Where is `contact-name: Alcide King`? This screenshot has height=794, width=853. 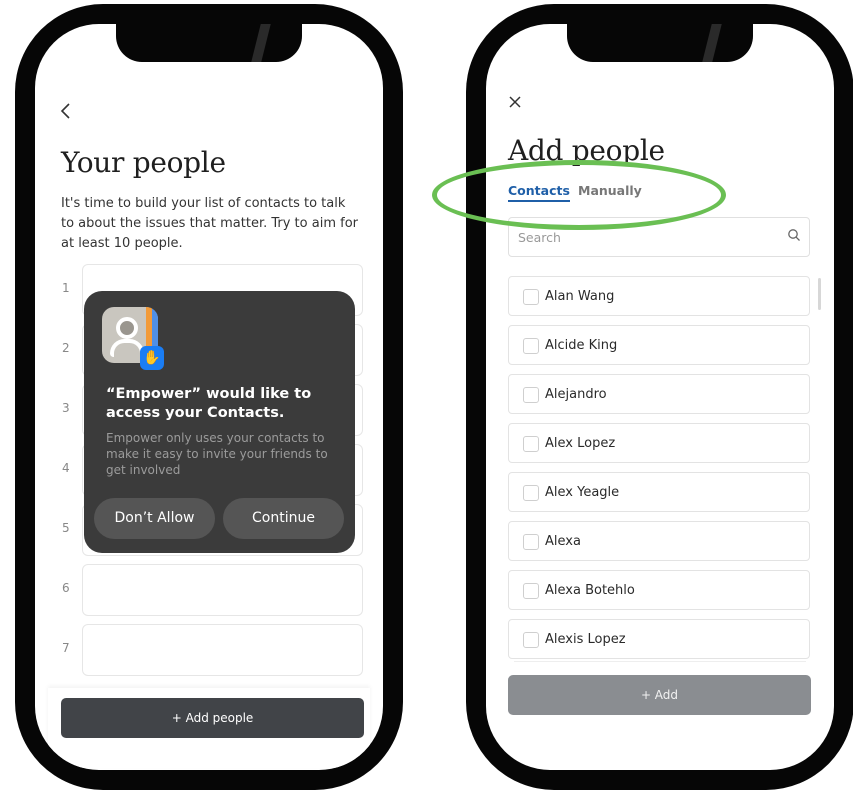
contact-name: Alcide King is located at coordinates (581, 345).